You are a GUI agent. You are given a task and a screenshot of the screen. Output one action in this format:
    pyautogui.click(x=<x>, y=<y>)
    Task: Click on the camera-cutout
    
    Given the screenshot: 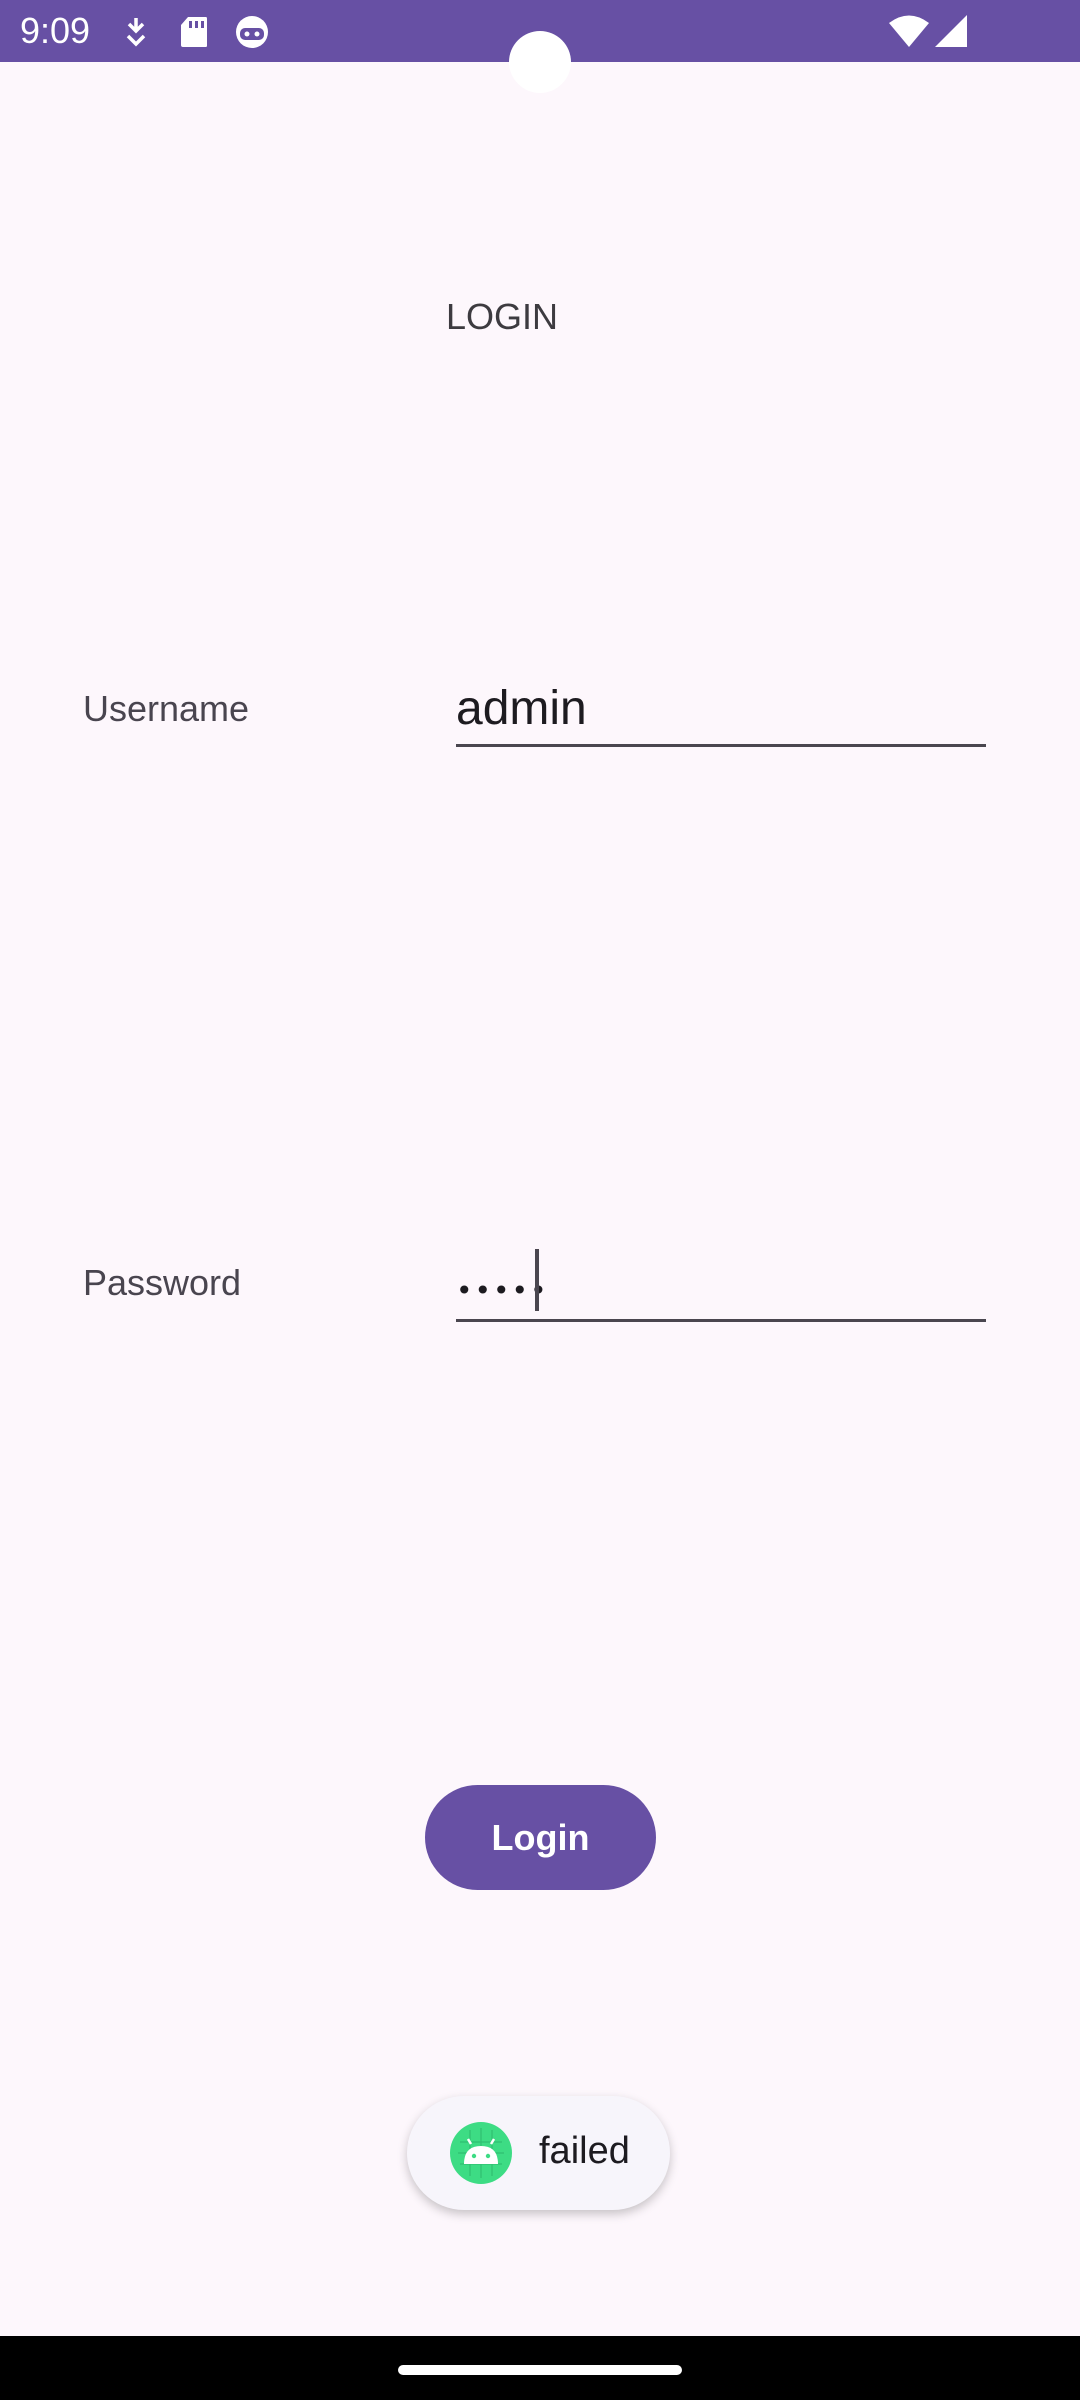 What is the action you would take?
    pyautogui.click(x=540, y=62)
    